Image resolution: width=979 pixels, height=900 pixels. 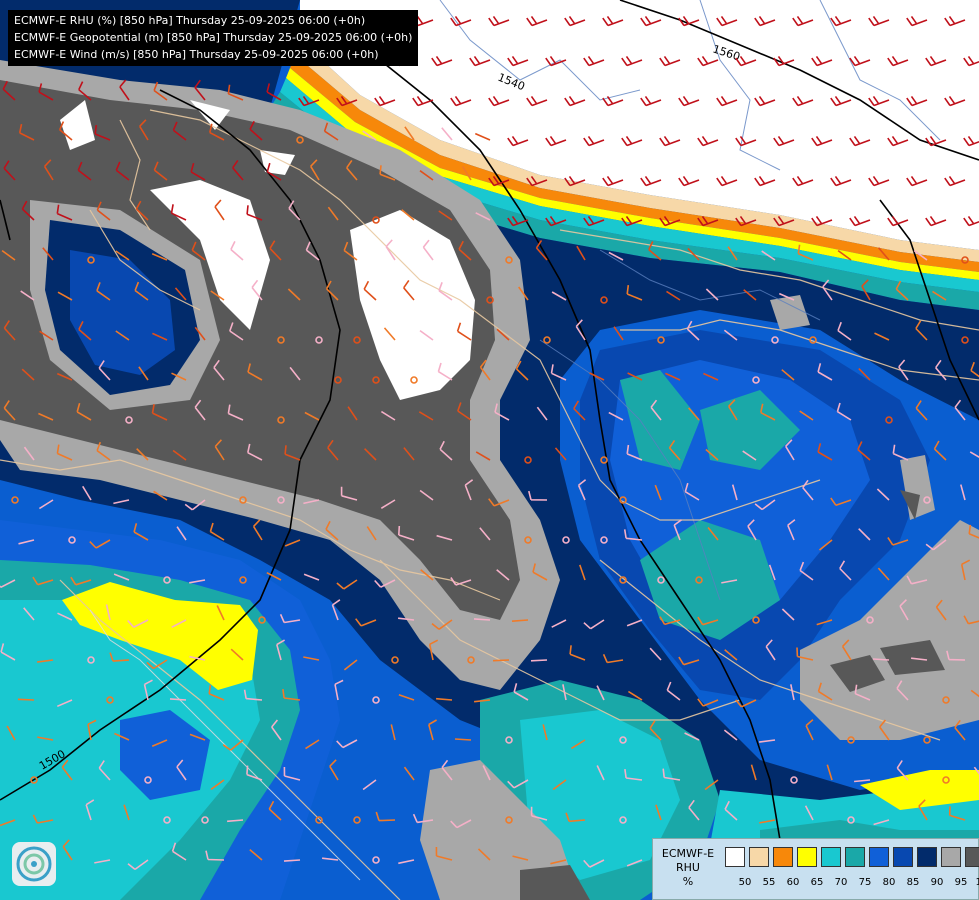 I want to click on legend-tick-75: 75, so click(x=865, y=882).